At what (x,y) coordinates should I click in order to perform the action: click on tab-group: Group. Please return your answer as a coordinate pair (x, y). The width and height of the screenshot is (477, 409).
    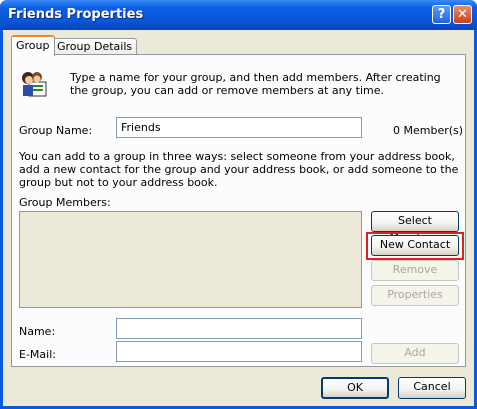
    Looking at the image, I should click on (33, 45).